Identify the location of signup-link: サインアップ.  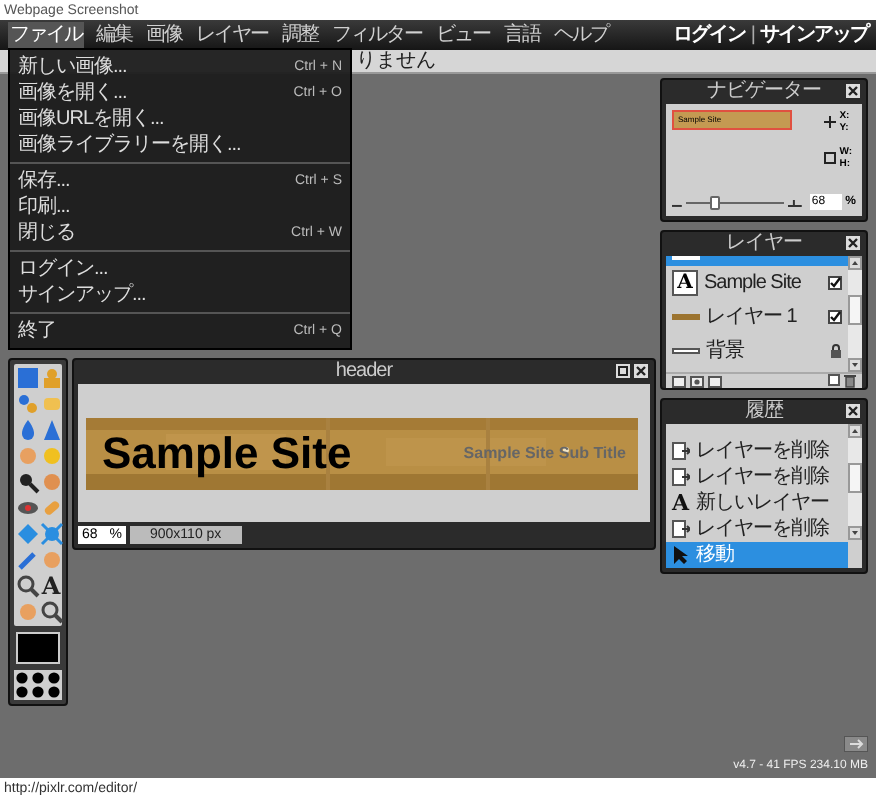
(814, 35).